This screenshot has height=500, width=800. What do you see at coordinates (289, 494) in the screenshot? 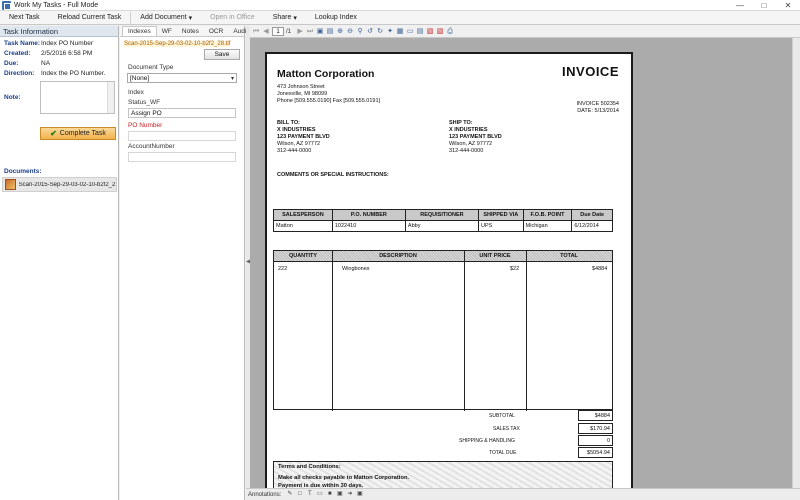
I see `highlight-icon: ✎` at bounding box center [289, 494].